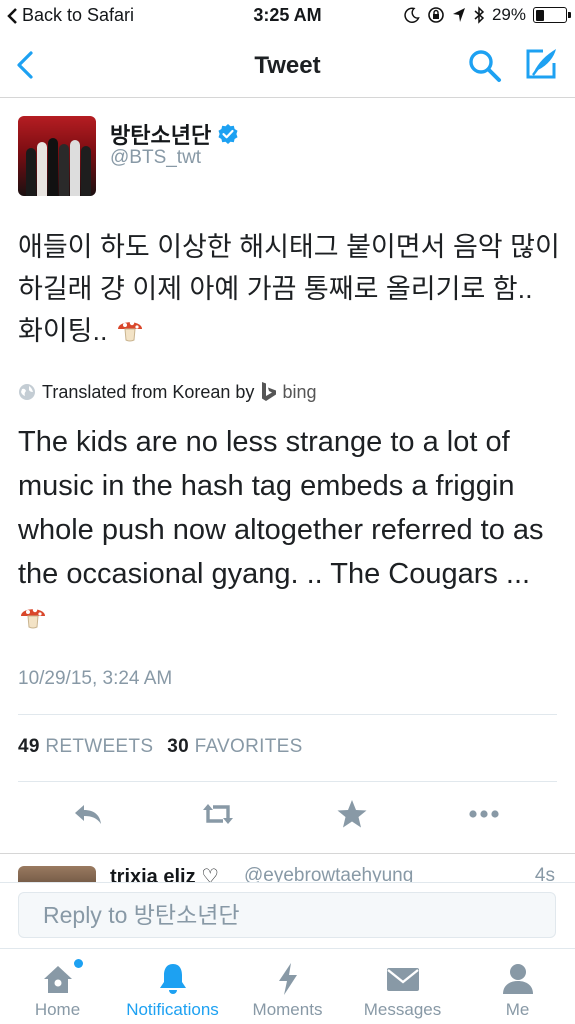 The image size is (575, 1024). I want to click on tab-home: Home, so click(57, 986).